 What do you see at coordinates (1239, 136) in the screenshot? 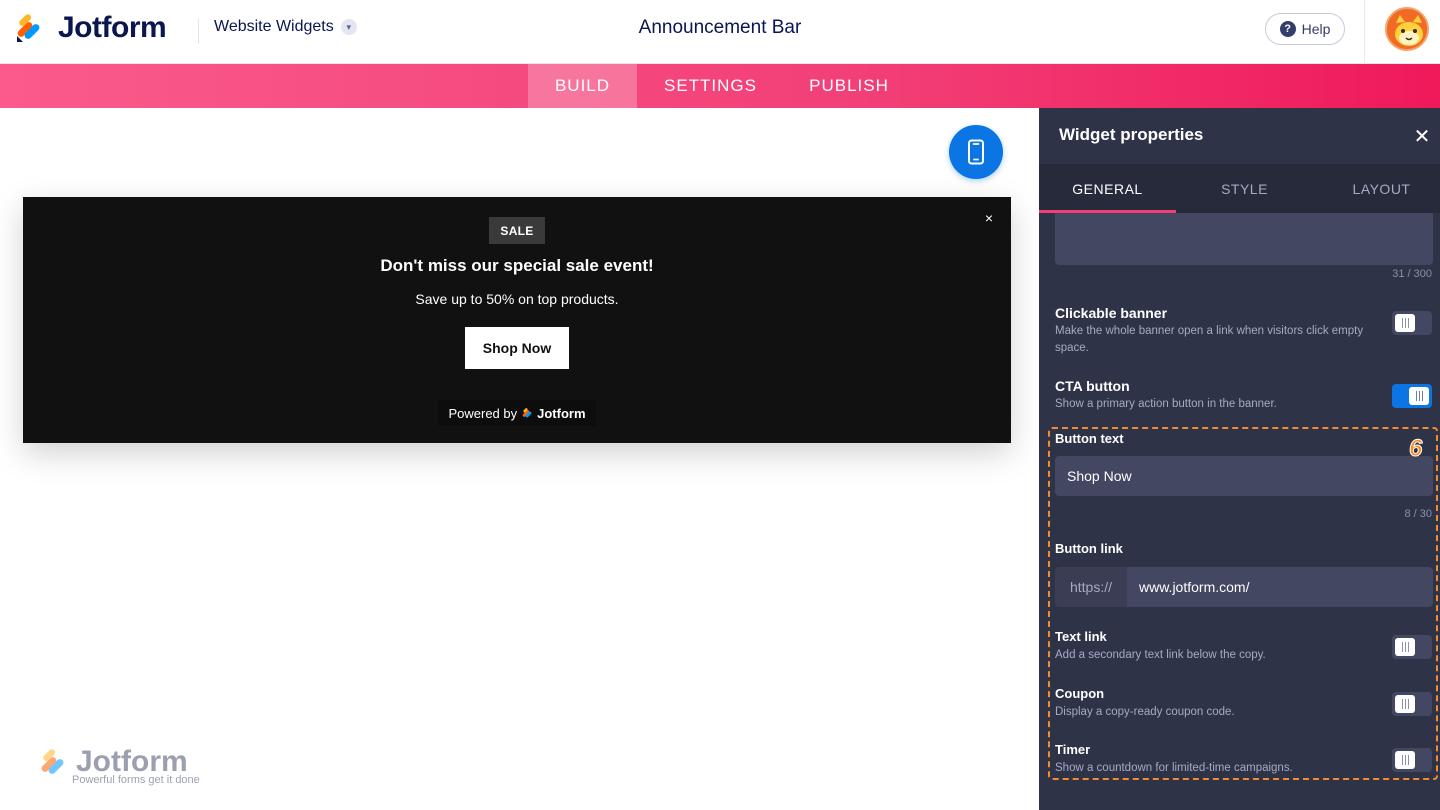
I see `panel-header: Widget properties ✕` at bounding box center [1239, 136].